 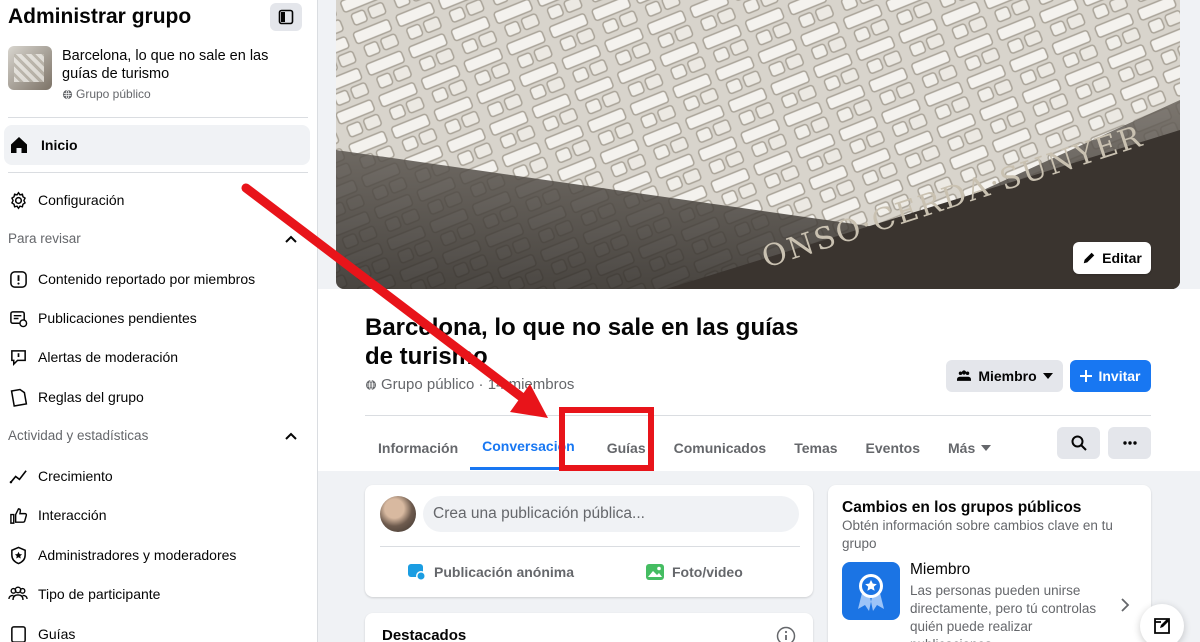 I want to click on search-button, so click(x=1078, y=443).